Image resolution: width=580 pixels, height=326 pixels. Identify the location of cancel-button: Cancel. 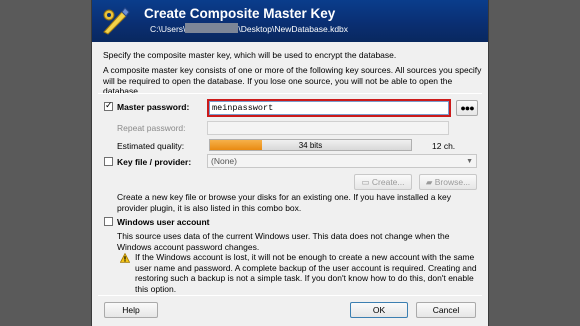
(446, 310).